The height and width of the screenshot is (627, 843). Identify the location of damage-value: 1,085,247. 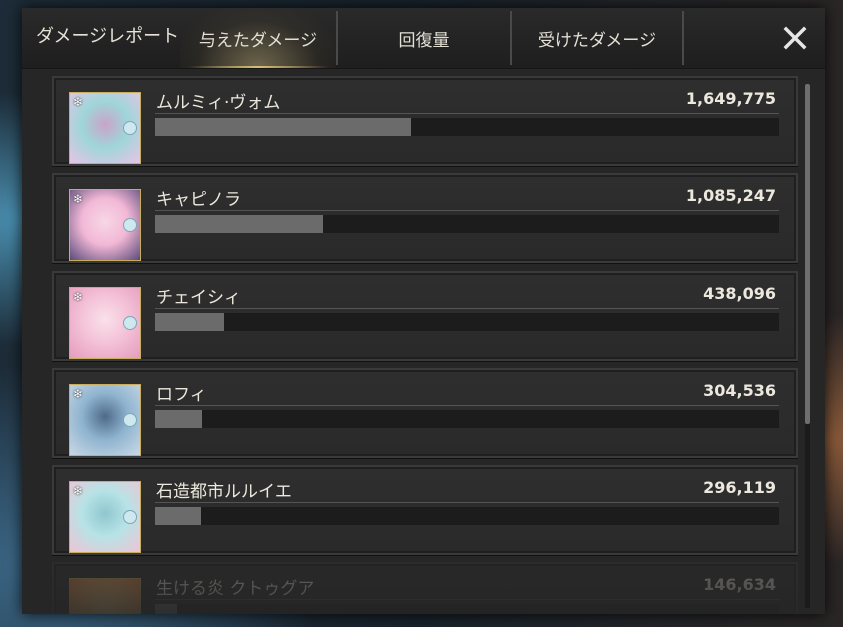
(730, 195).